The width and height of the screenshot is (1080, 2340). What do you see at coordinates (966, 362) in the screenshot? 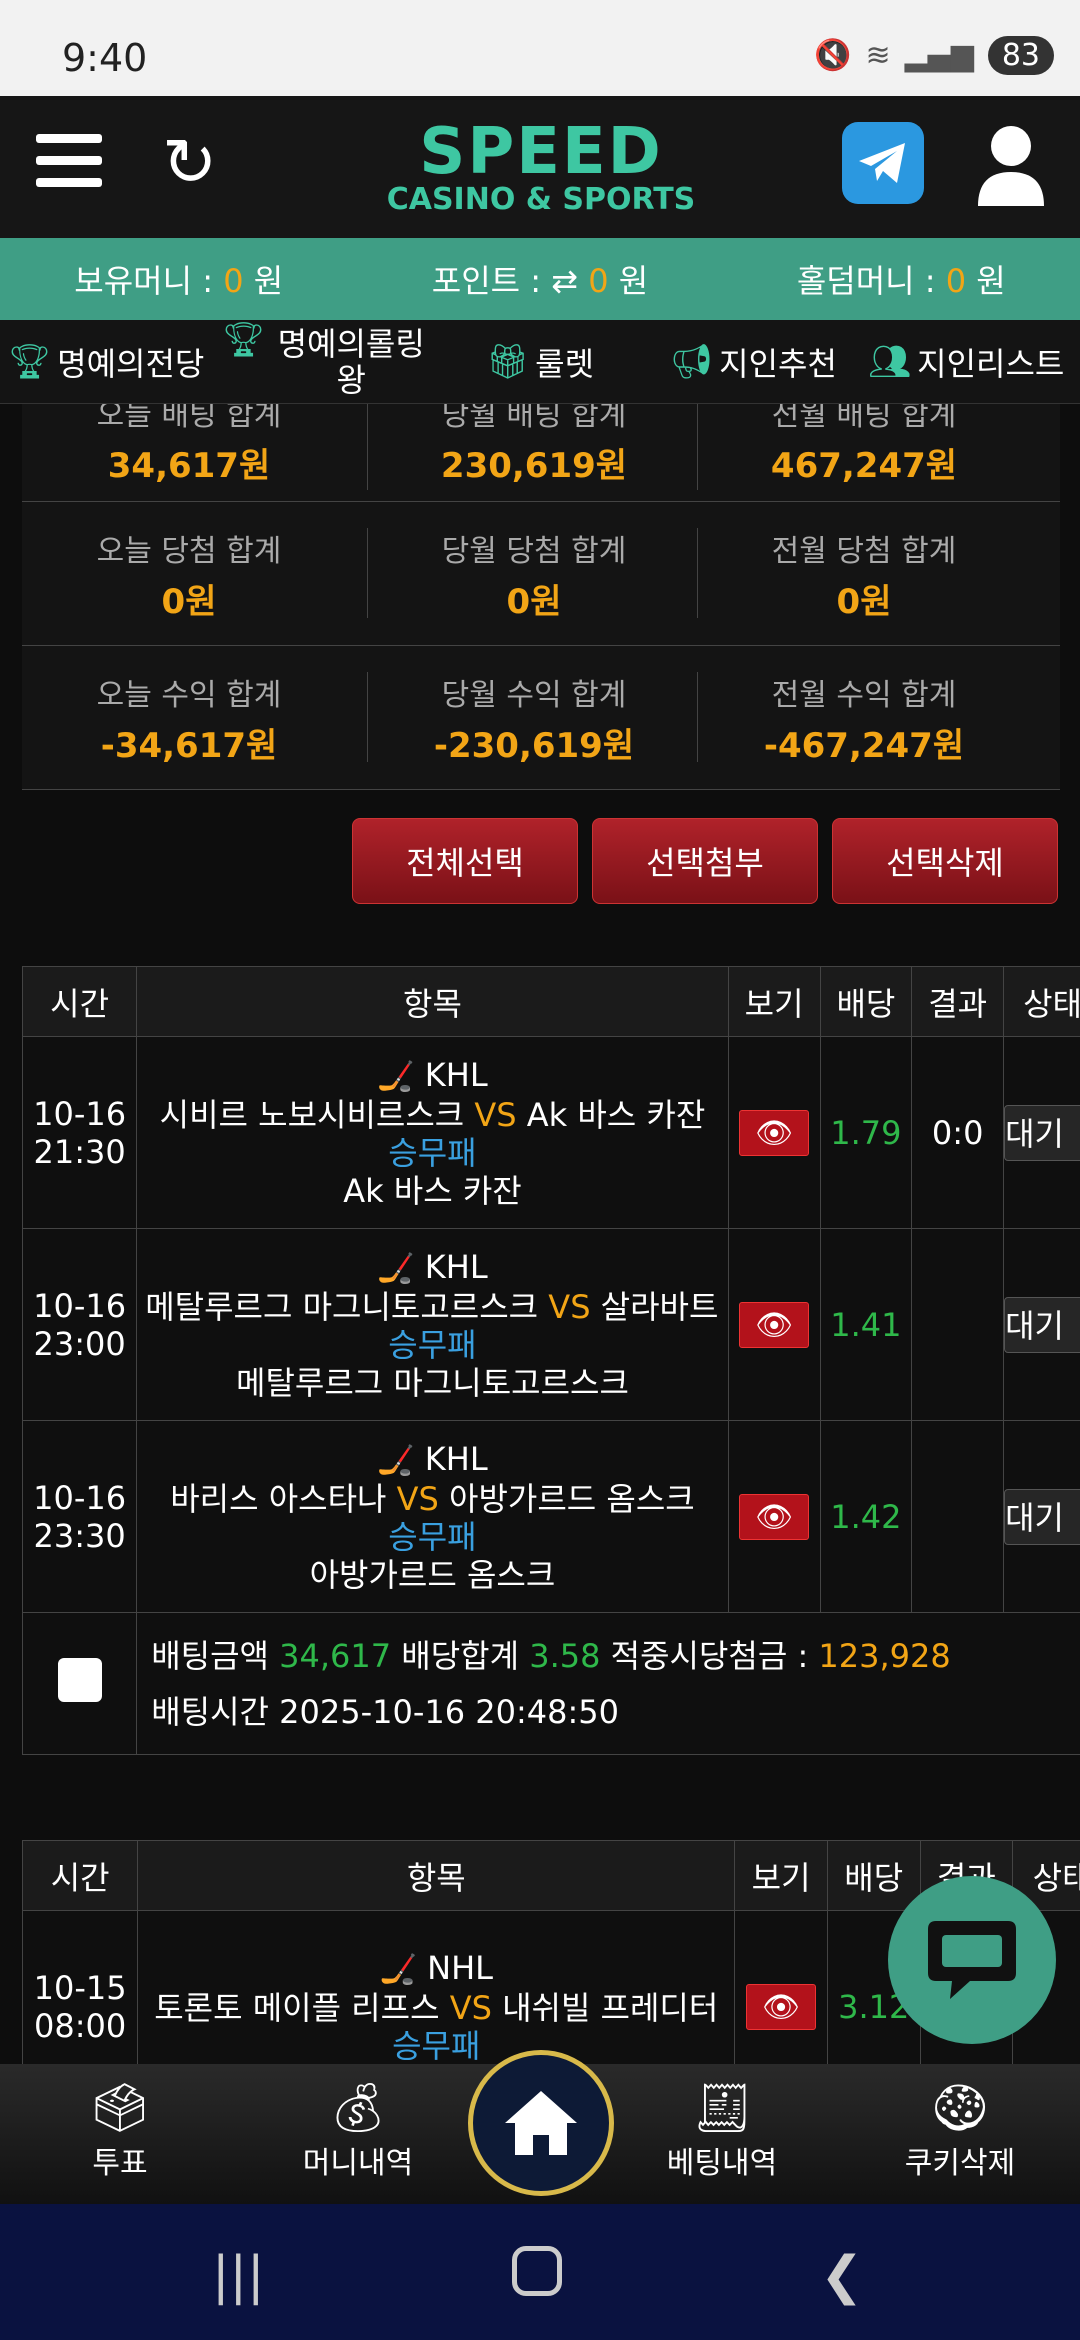
I see `menu-referral-list: 👥︎ 지인리스트` at bounding box center [966, 362].